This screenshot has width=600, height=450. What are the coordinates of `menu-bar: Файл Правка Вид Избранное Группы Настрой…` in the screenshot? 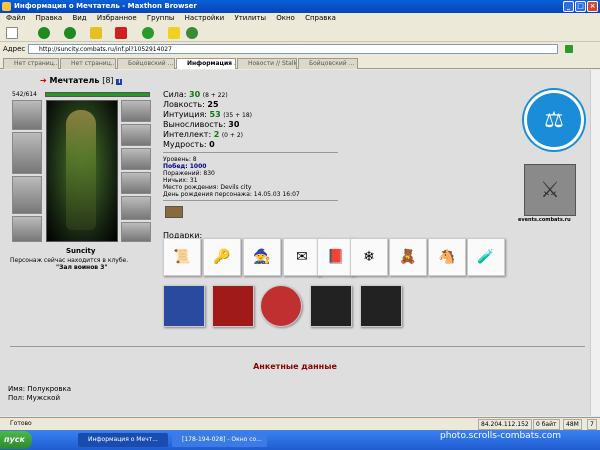 It's located at (300, 18).